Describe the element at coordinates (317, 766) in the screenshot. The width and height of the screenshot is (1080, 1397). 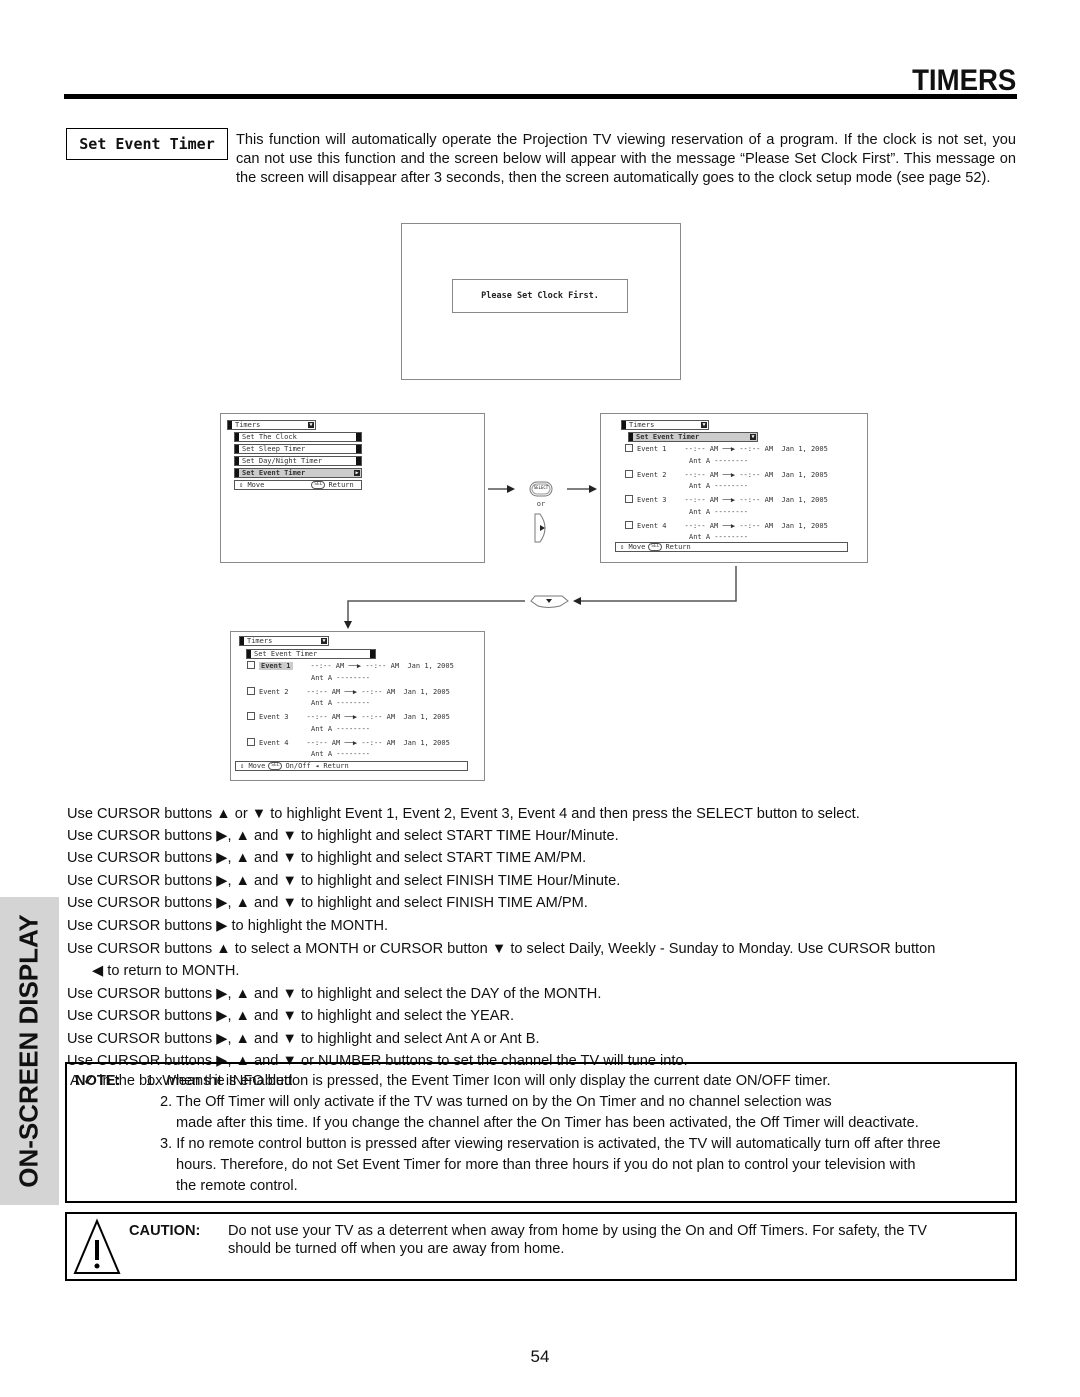
I see `left-arrow-icon: ◂` at that location.